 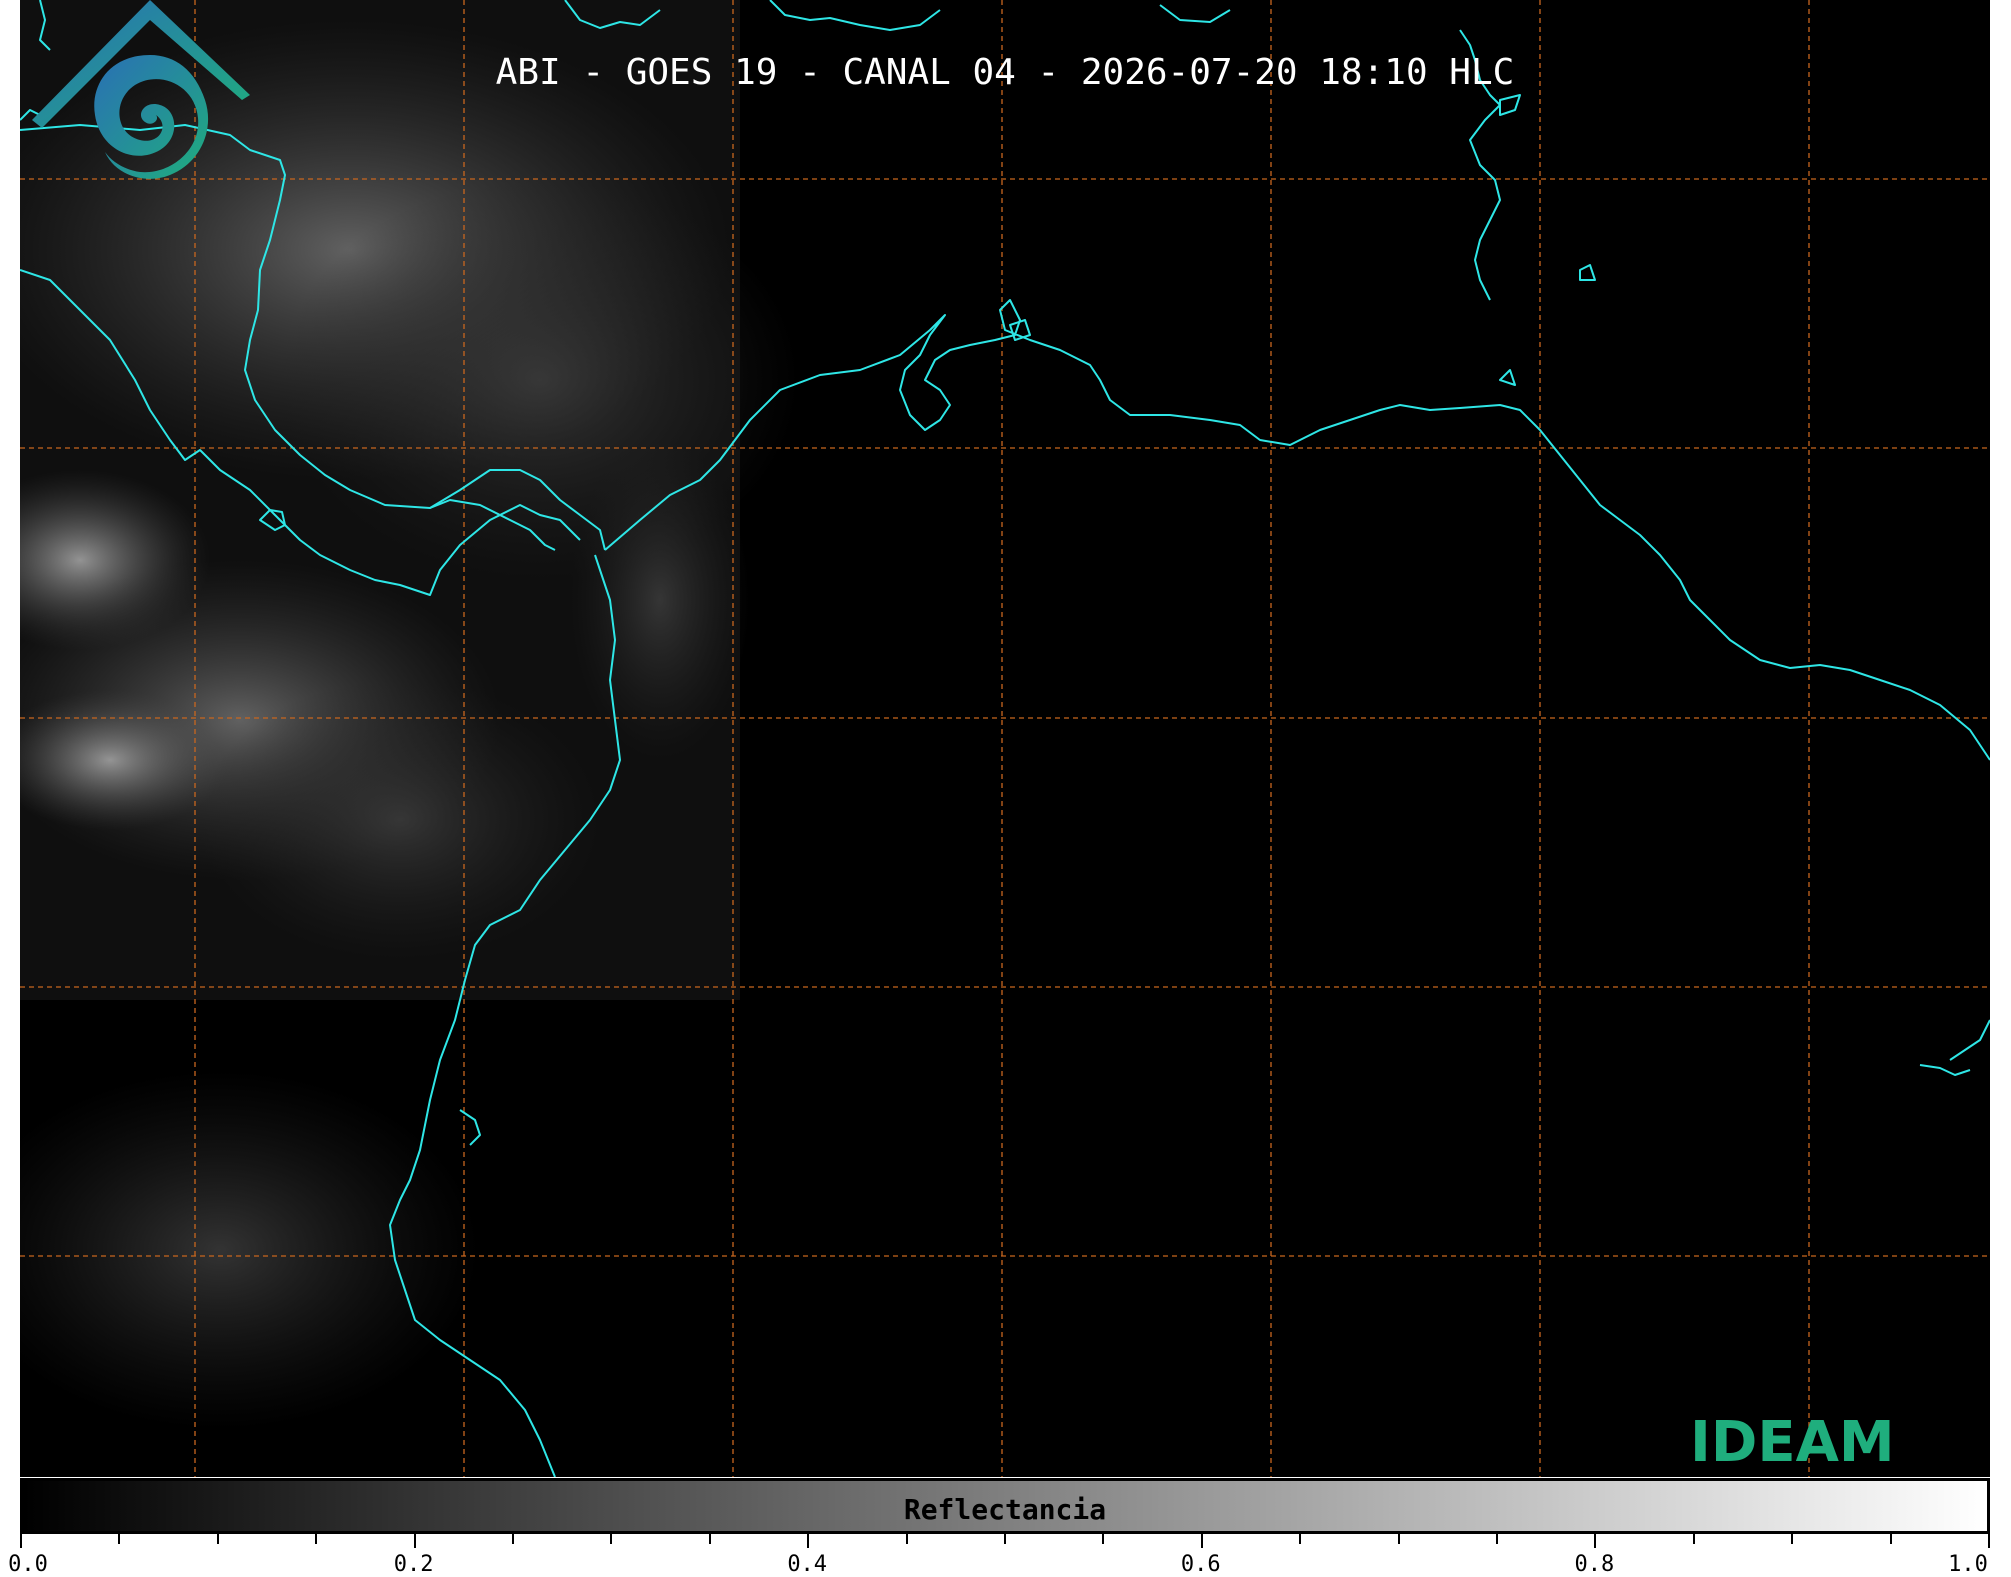 I want to click on colorbar-axis: 0.0 0.2 0.4 0.6 0.8 1.0, so click(x=999, y=1555).